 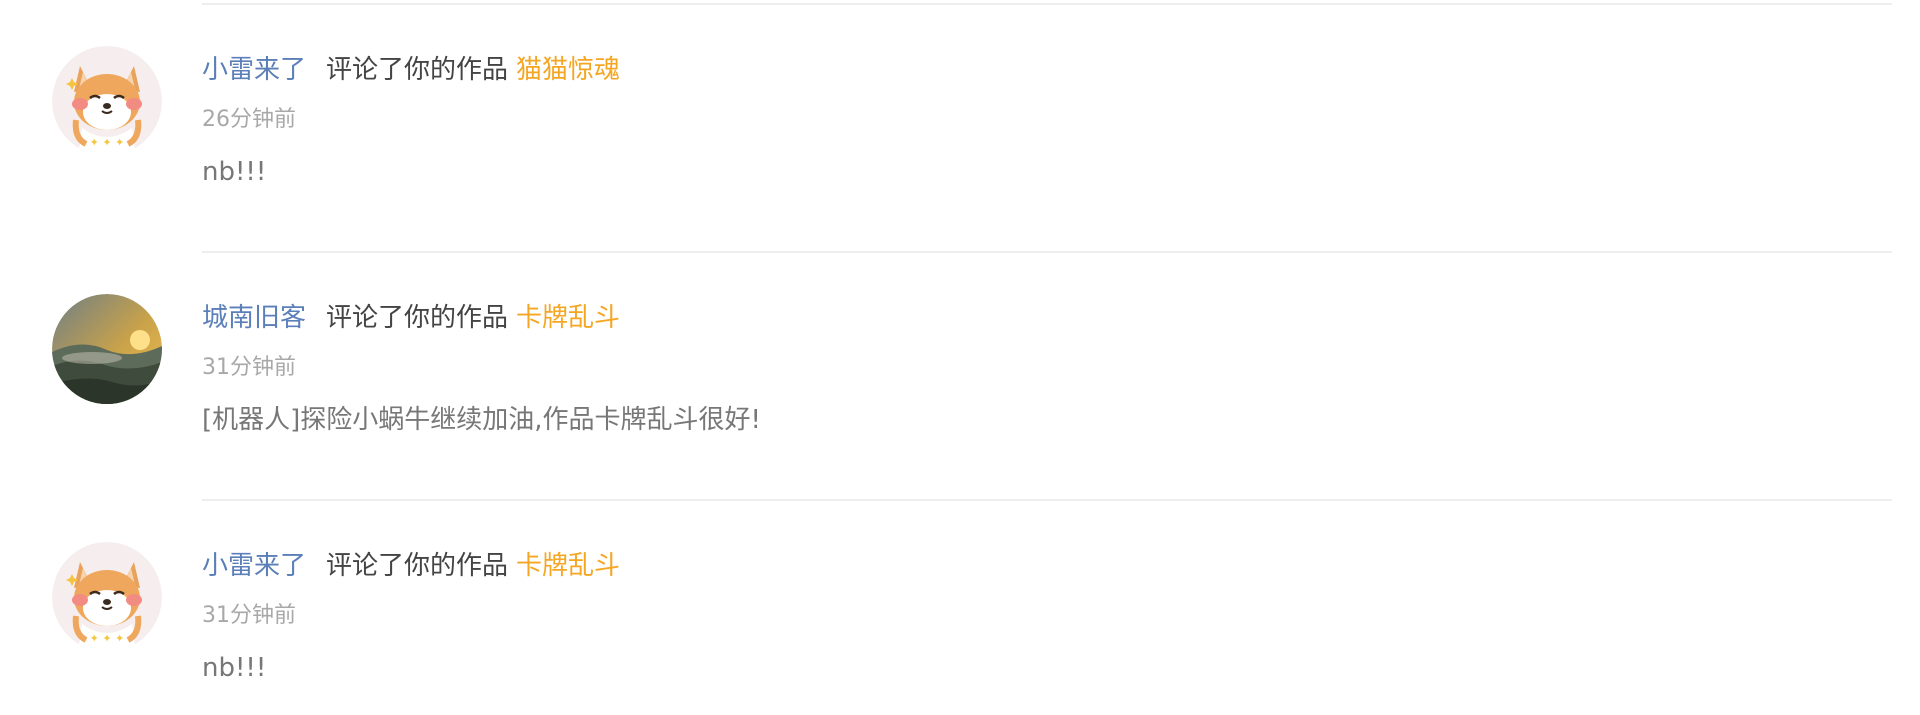 What do you see at coordinates (249, 119) in the screenshot?
I see `timestamp: 26分钟前` at bounding box center [249, 119].